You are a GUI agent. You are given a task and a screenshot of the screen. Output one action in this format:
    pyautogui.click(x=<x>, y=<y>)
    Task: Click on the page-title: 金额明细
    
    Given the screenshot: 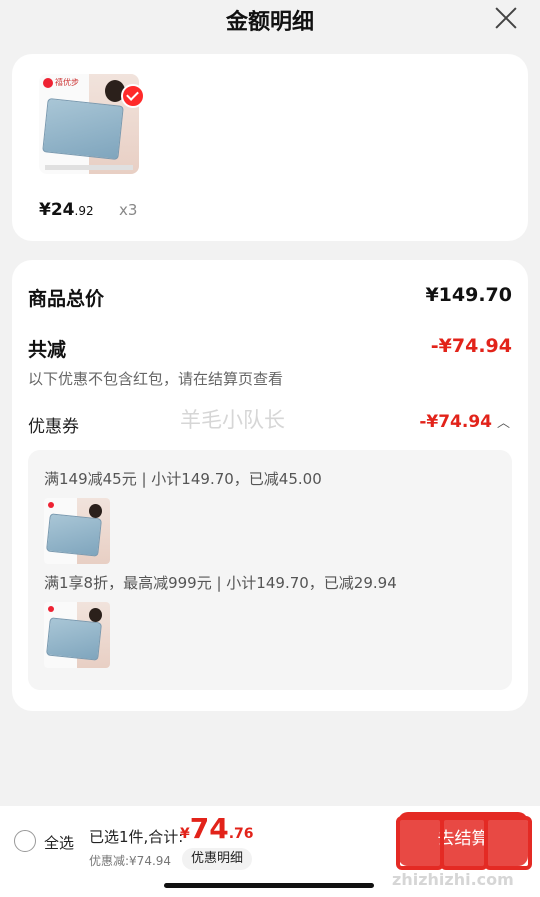 What is the action you would take?
    pyautogui.click(x=269, y=22)
    